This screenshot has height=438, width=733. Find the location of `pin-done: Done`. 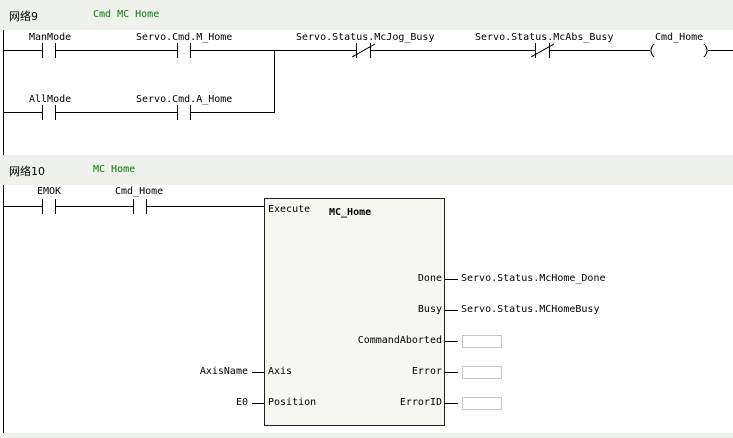

pin-done: Done is located at coordinates (429, 278).